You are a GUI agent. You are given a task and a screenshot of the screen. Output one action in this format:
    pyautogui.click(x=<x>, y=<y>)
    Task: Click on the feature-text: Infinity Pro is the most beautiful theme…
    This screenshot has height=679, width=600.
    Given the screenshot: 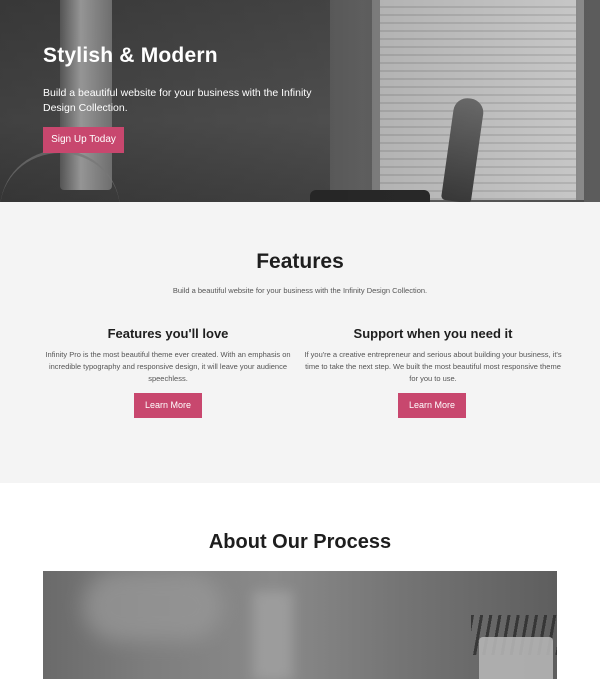 What is the action you would take?
    pyautogui.click(x=168, y=366)
    